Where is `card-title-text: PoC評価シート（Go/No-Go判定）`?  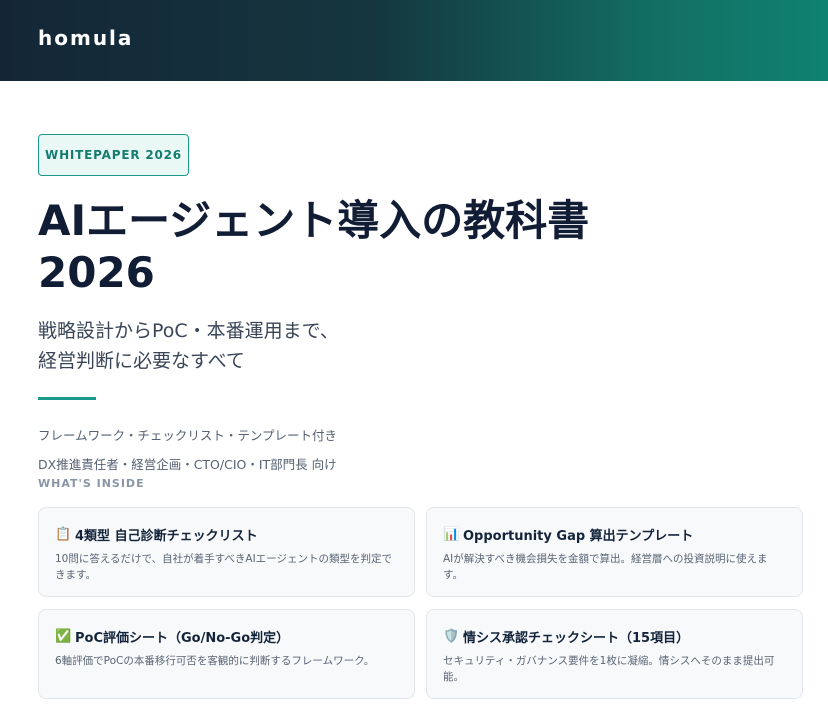 card-title-text: PoC評価シート（Go/No-Go判定） is located at coordinates (182, 638).